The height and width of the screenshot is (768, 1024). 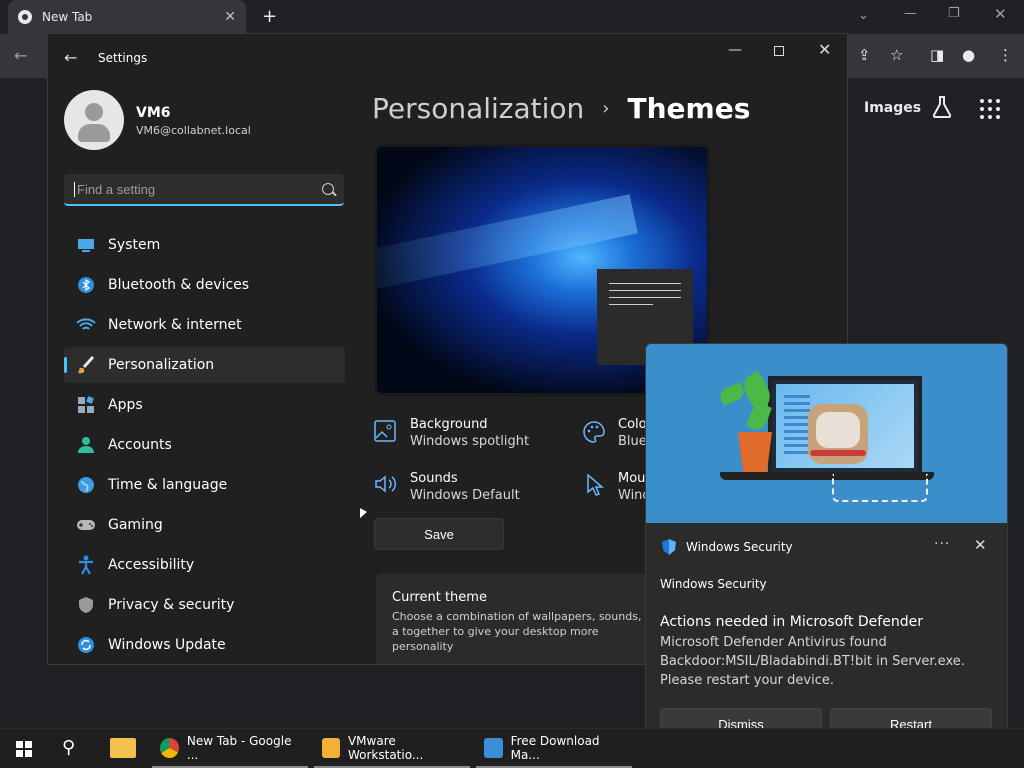 I want to click on windows-security-shield-icon, so click(x=669, y=547).